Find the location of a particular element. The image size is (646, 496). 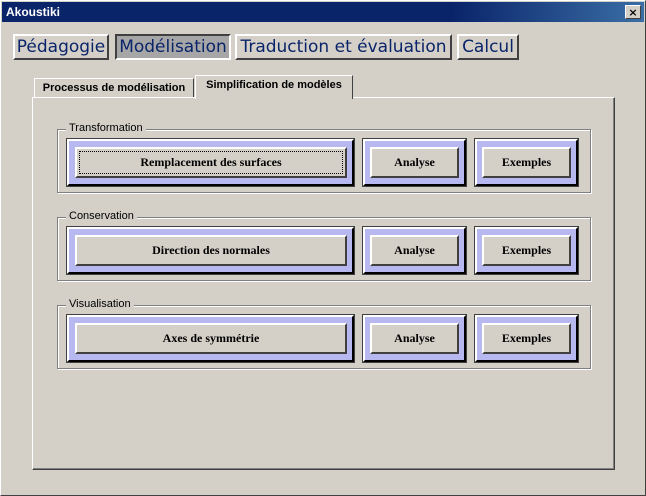

tab-pedagogie: Pédagogie is located at coordinates (61, 47).